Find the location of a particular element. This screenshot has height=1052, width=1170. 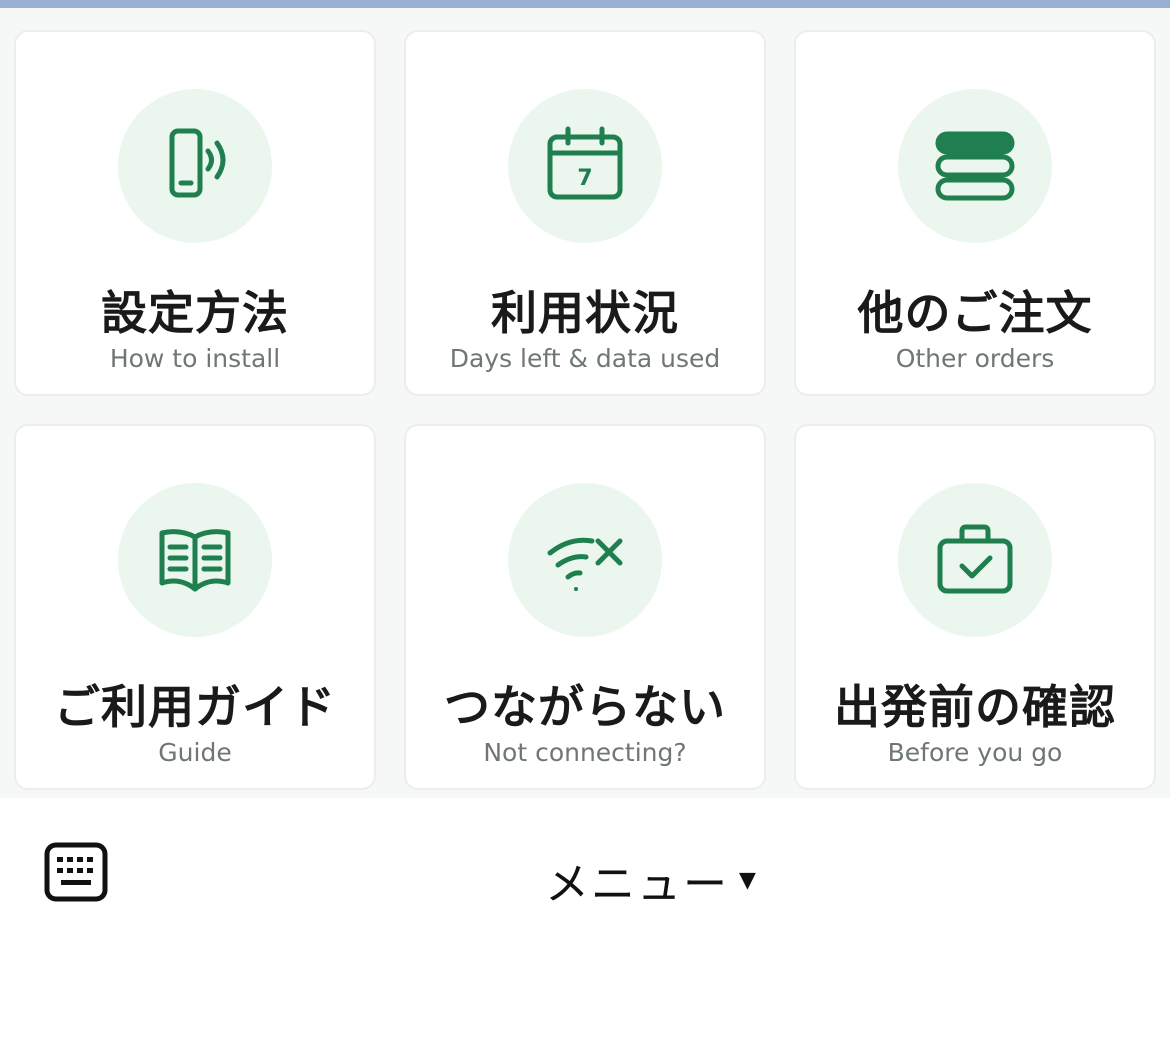

tile-guide: ご利用ガイド Guide is located at coordinates (195, 607).